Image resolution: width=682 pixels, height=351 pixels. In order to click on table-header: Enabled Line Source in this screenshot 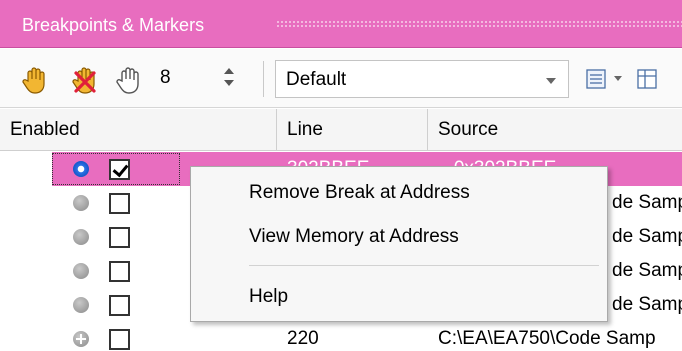, I will do `click(341, 130)`.